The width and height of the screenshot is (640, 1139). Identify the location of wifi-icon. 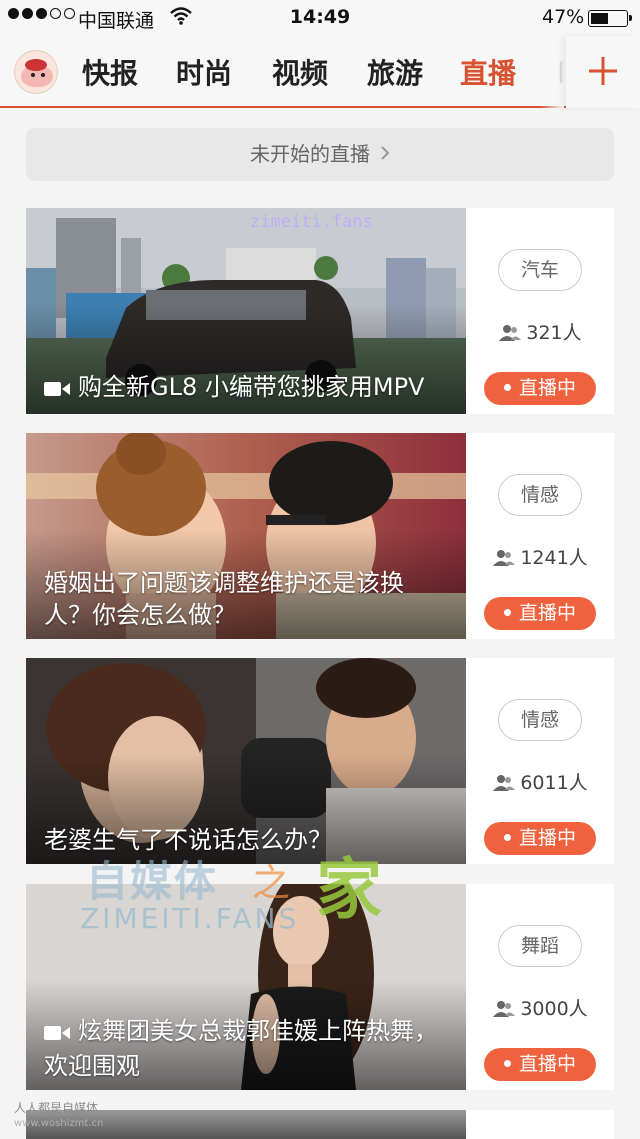
(181, 16).